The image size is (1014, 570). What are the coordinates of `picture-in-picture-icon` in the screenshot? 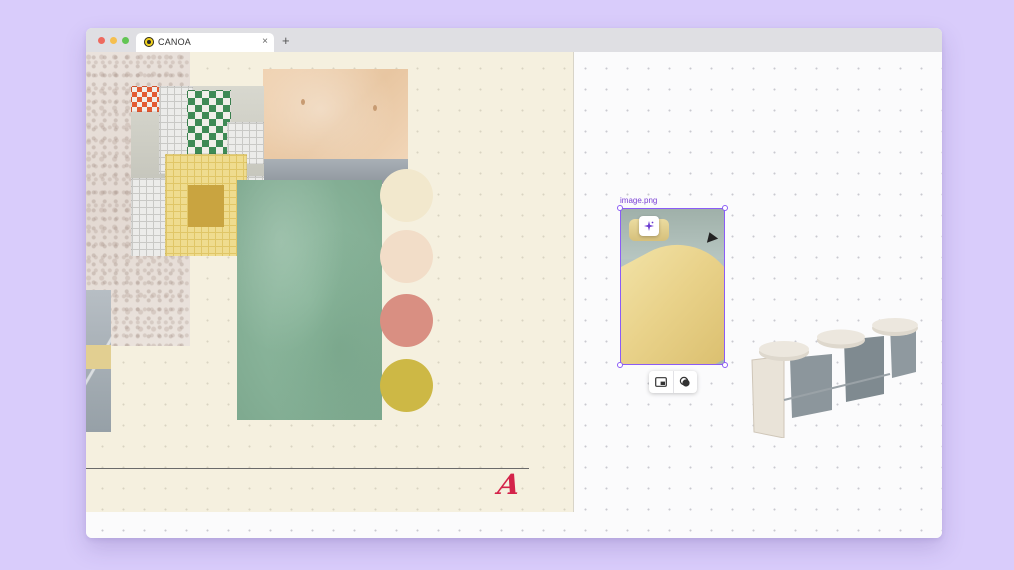 It's located at (660, 382).